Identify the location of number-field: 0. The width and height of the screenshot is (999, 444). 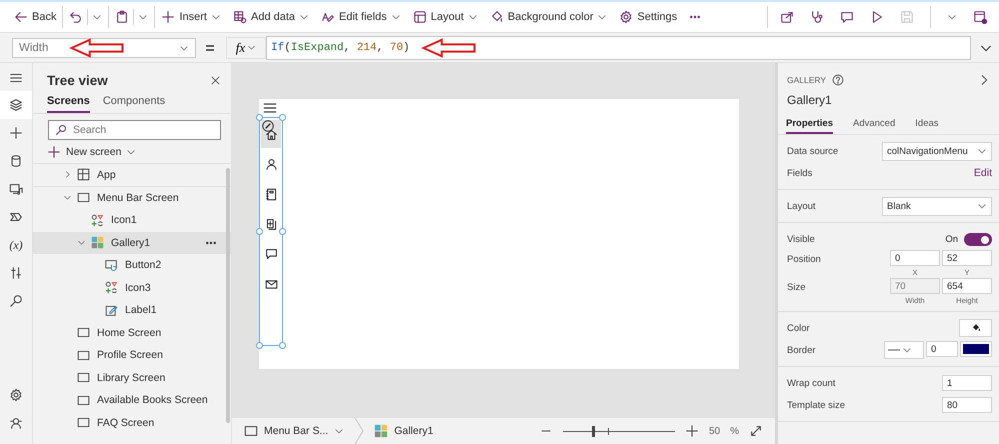
(915, 258).